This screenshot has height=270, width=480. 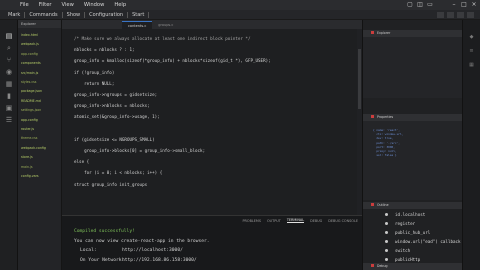 What do you see at coordinates (41, 148) in the screenshot?
I see `file-item: webpack.config` at bounding box center [41, 148].